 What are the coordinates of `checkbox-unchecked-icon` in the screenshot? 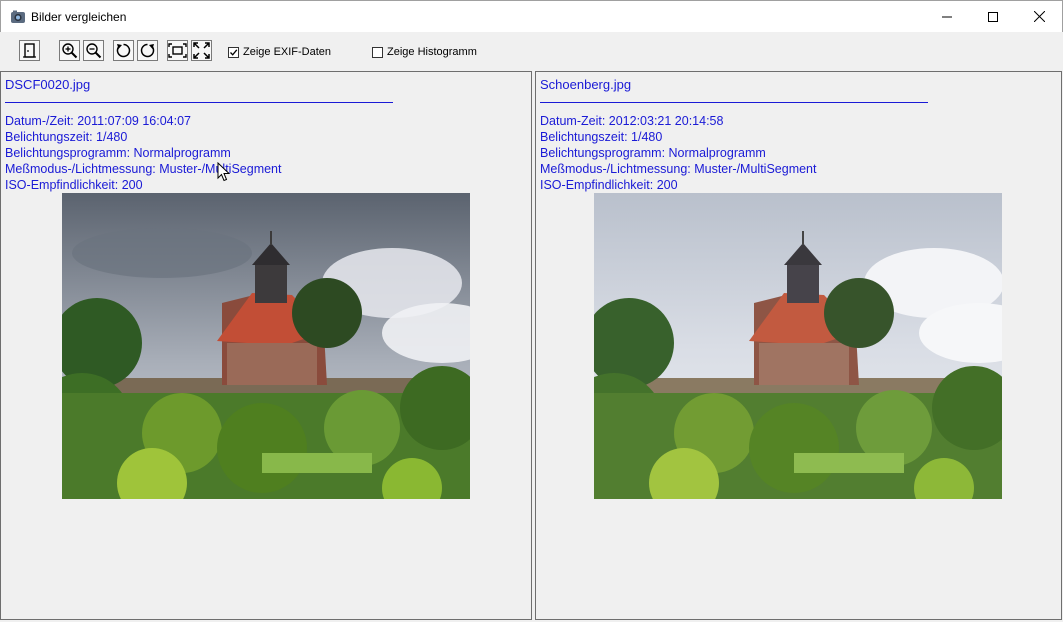 It's located at (377, 52).